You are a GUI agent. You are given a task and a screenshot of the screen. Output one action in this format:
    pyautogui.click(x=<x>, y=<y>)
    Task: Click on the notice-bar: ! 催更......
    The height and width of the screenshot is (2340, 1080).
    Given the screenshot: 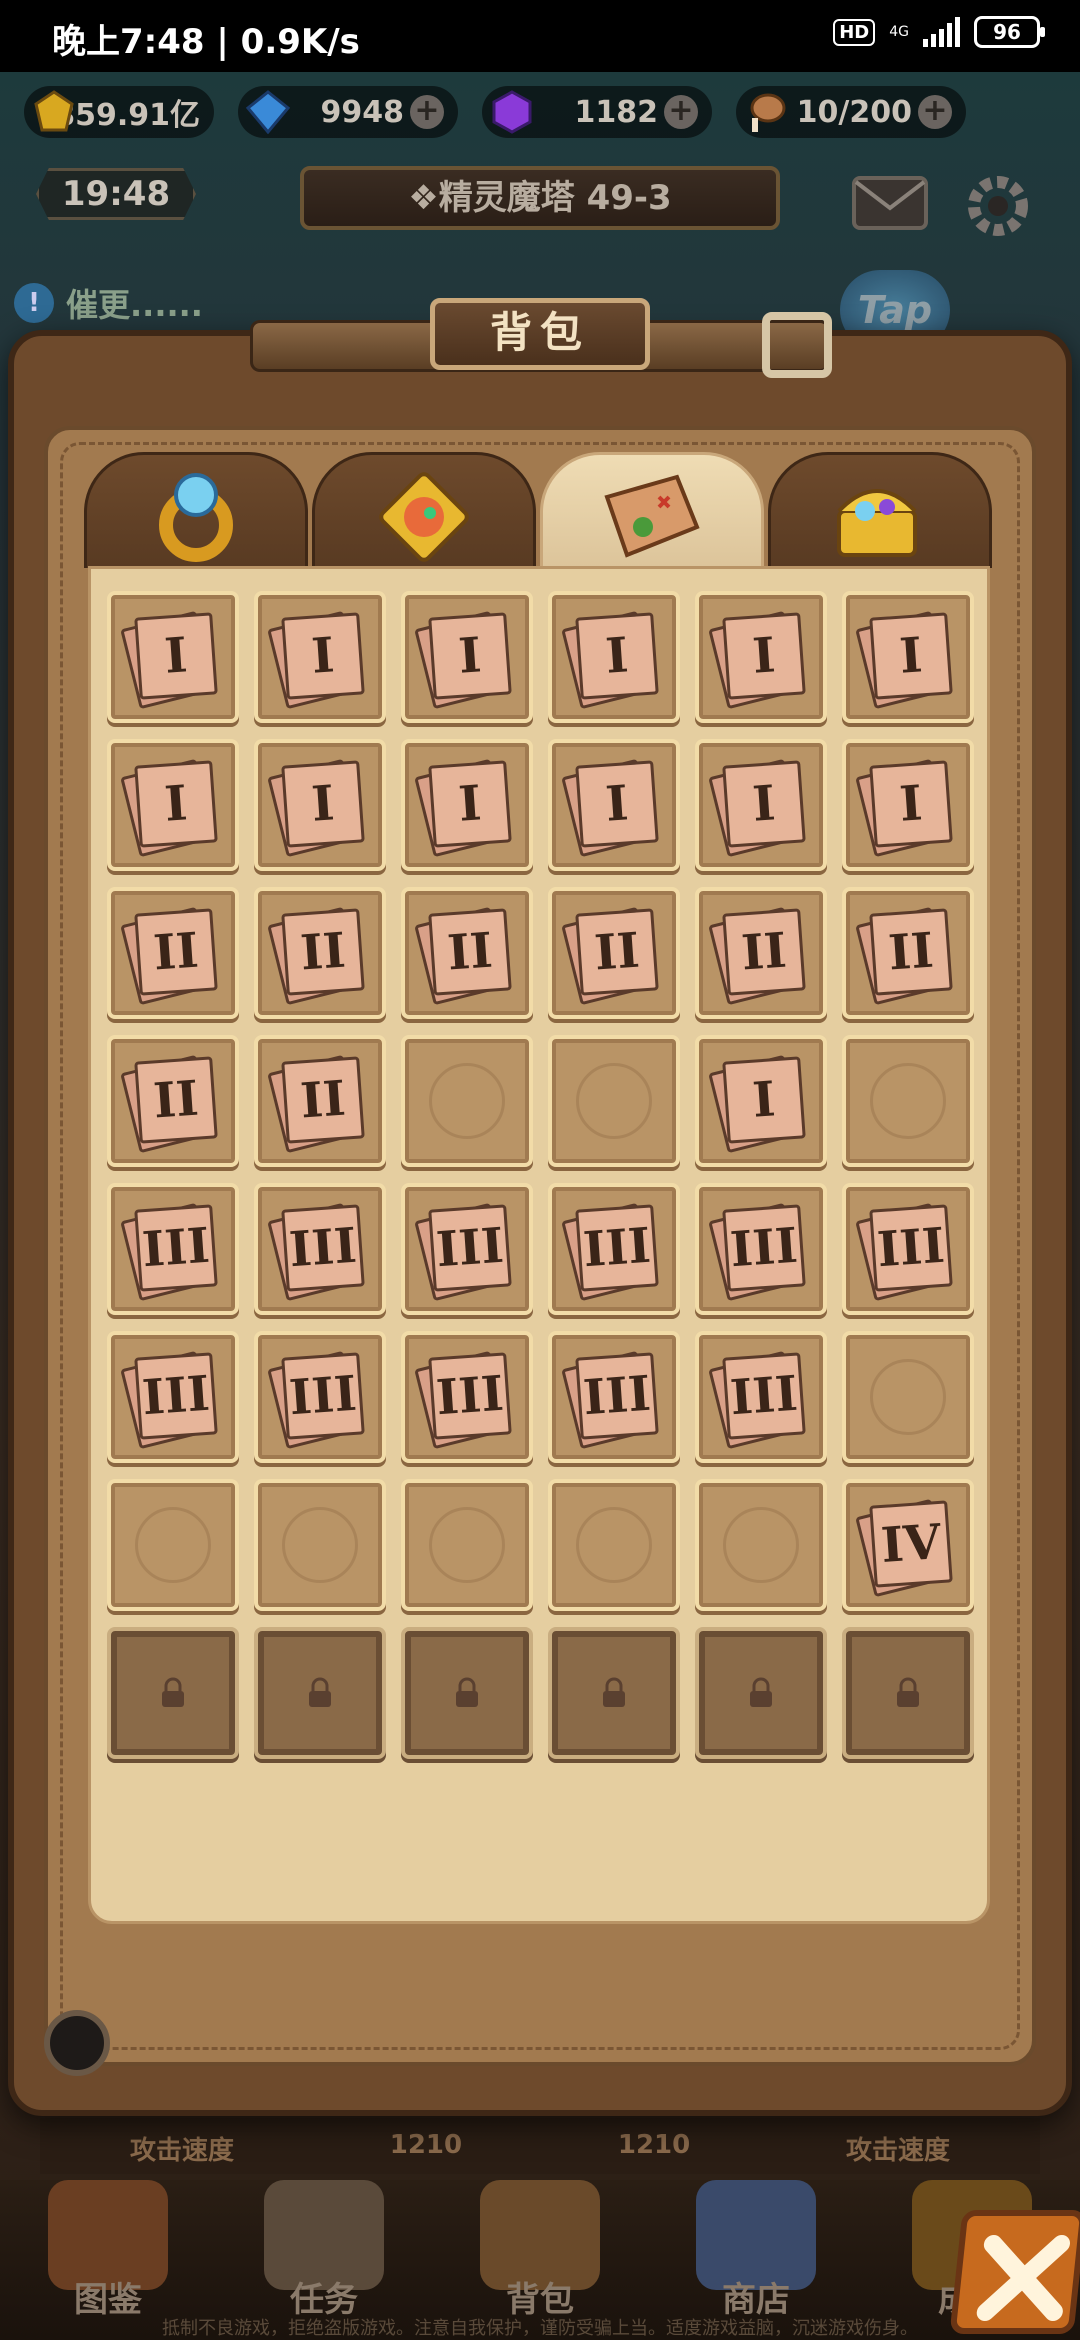 What is the action you would take?
    pyautogui.click(x=108, y=303)
    